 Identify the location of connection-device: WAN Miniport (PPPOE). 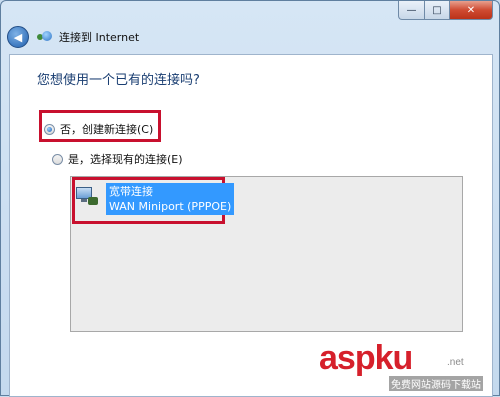
(170, 206).